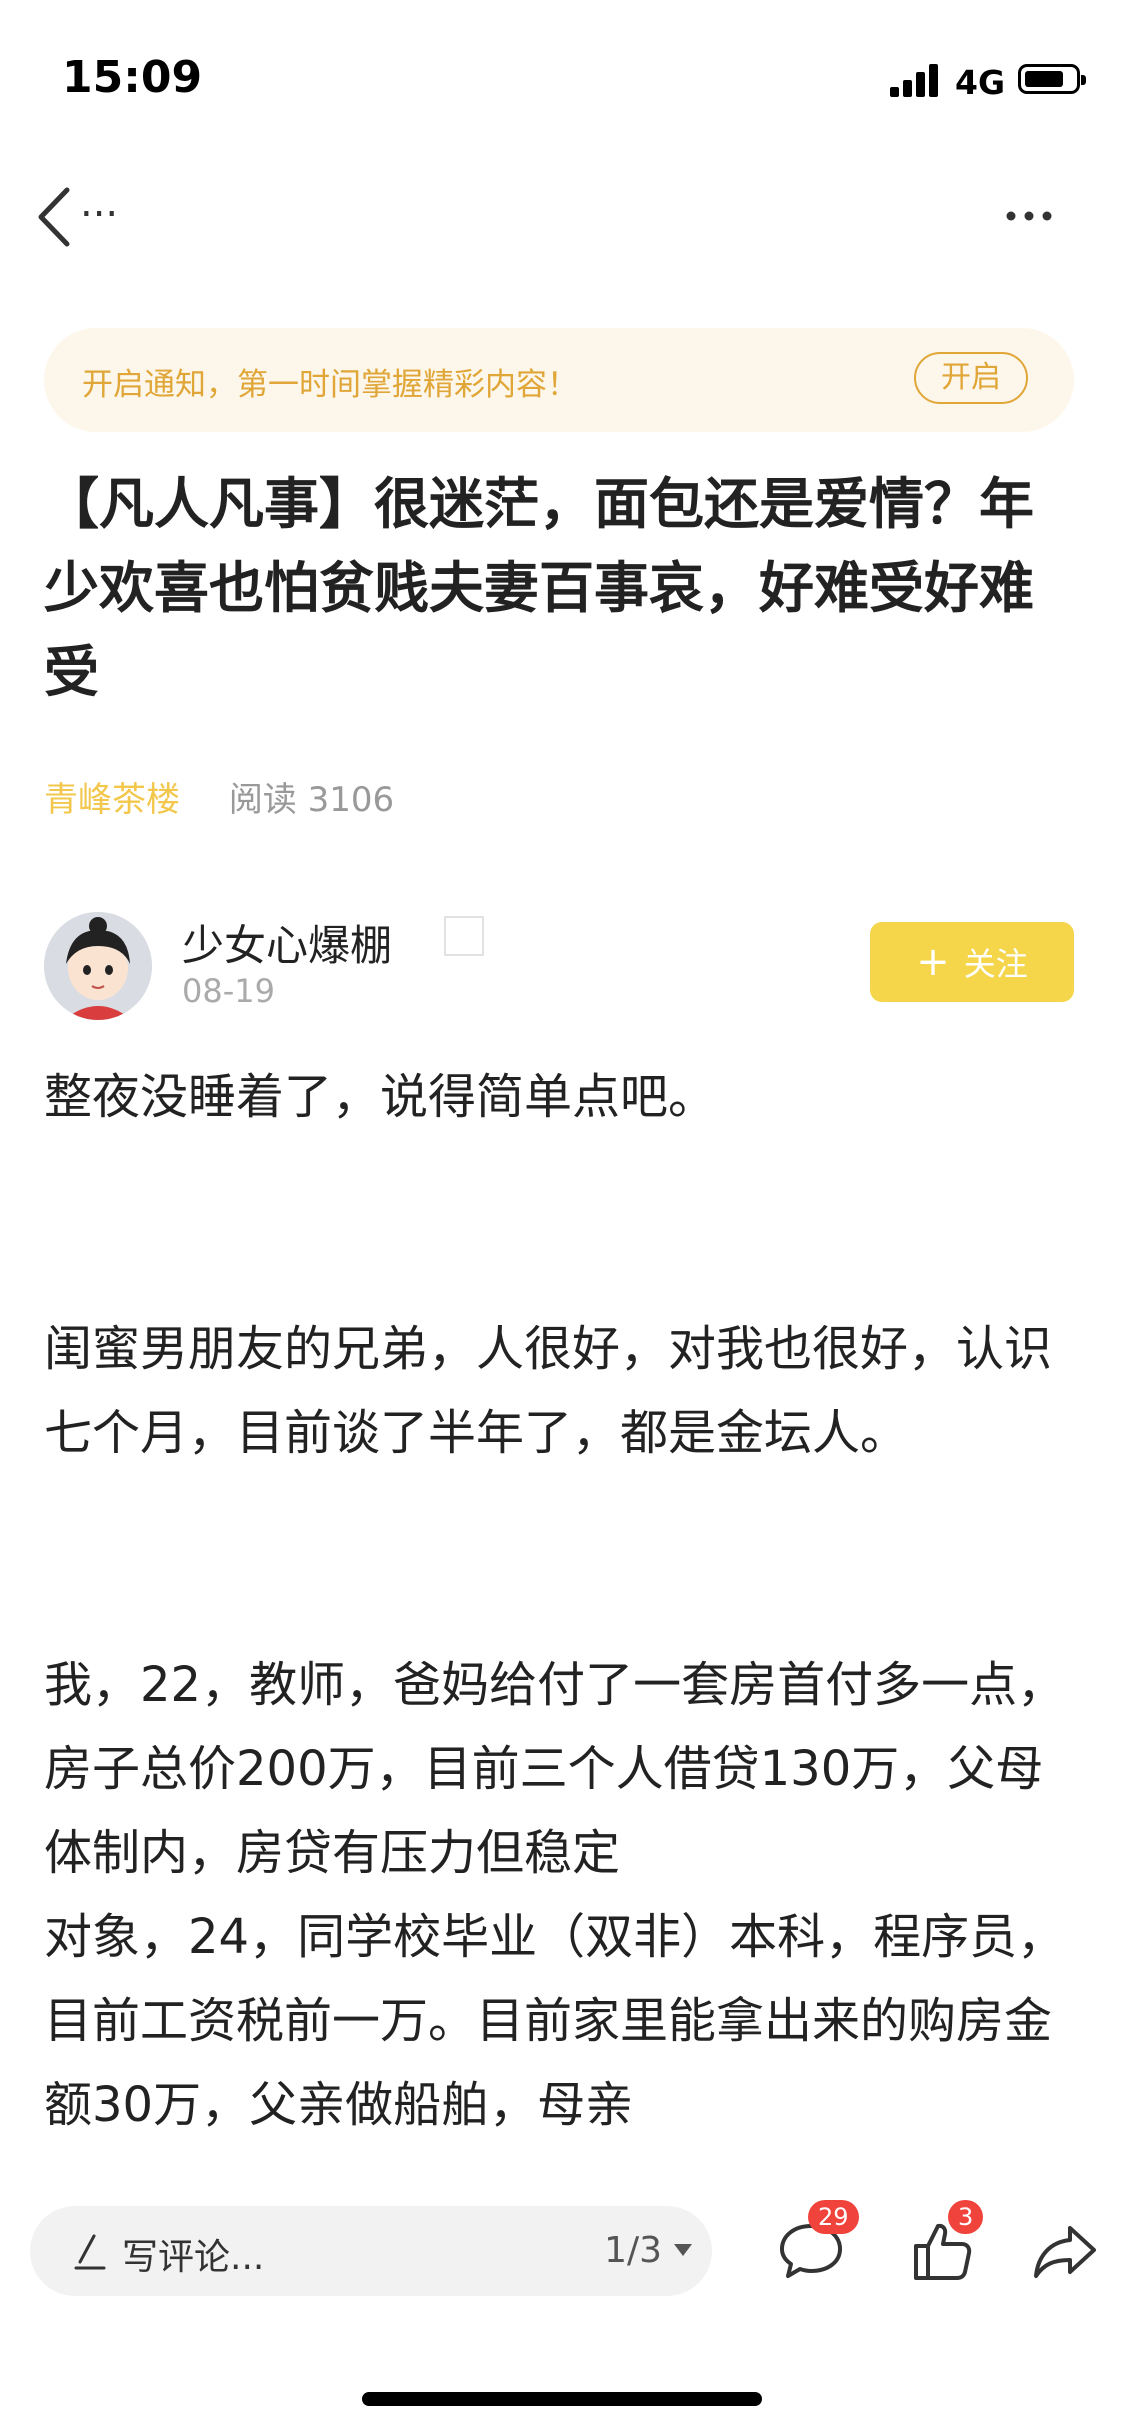 This screenshot has width=1125, height=2436. I want to click on article-meta: 青峰茶楼 阅读 3106, so click(219, 796).